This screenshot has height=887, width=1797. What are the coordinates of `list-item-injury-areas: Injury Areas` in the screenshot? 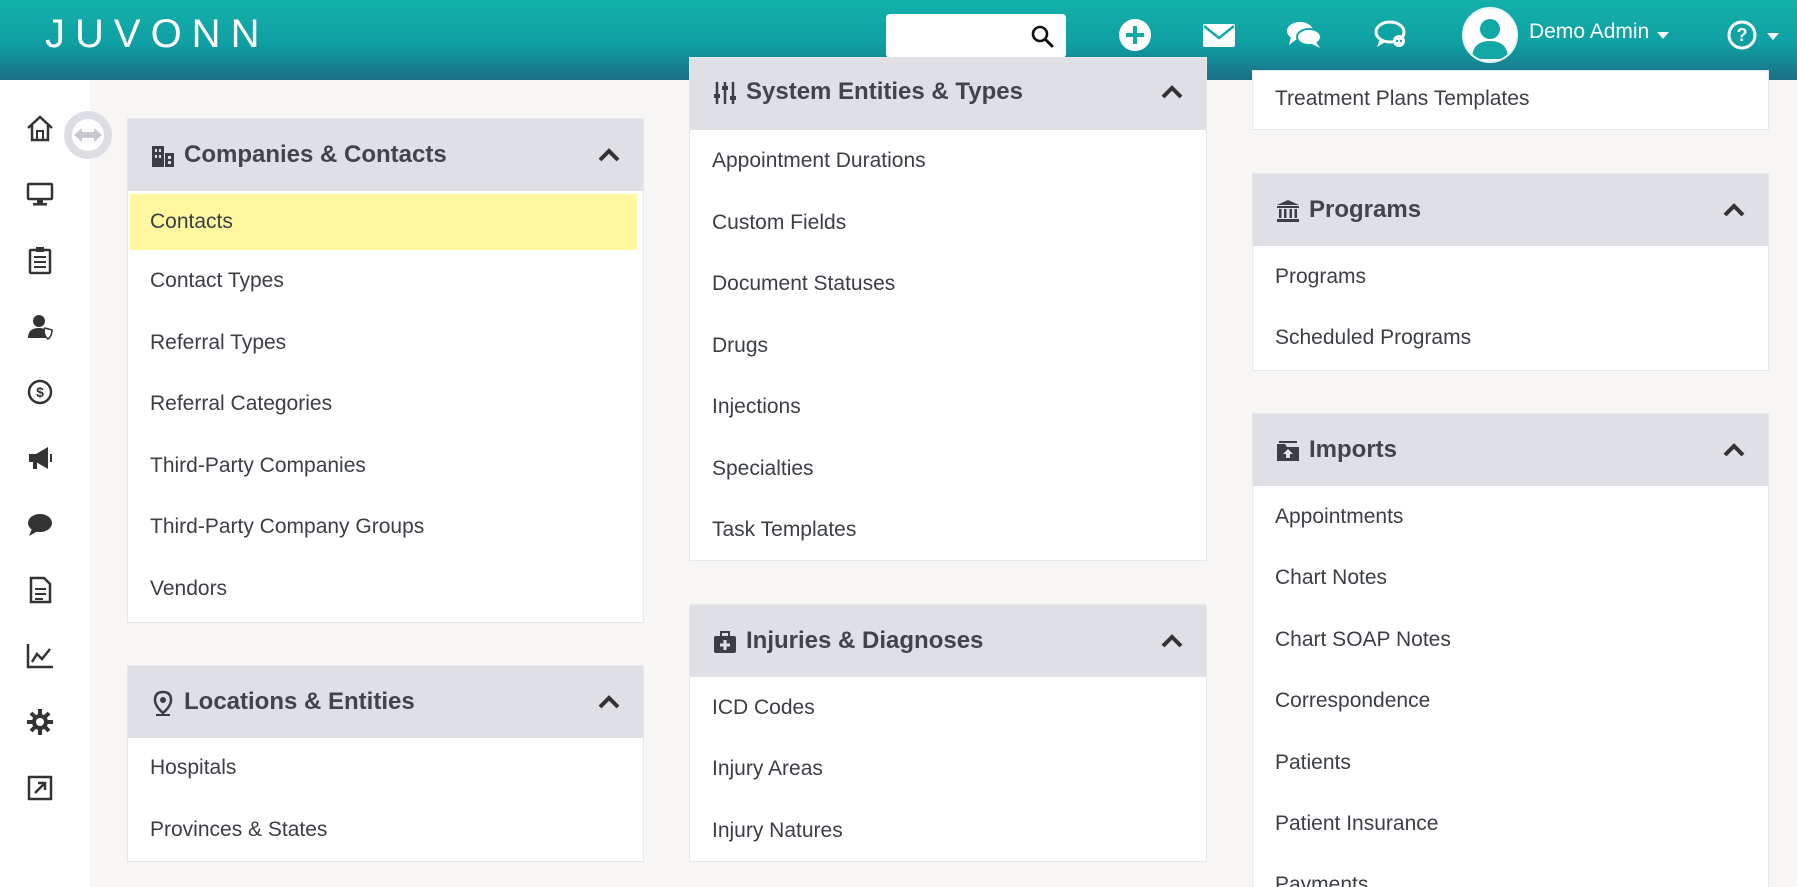 It's located at (948, 769).